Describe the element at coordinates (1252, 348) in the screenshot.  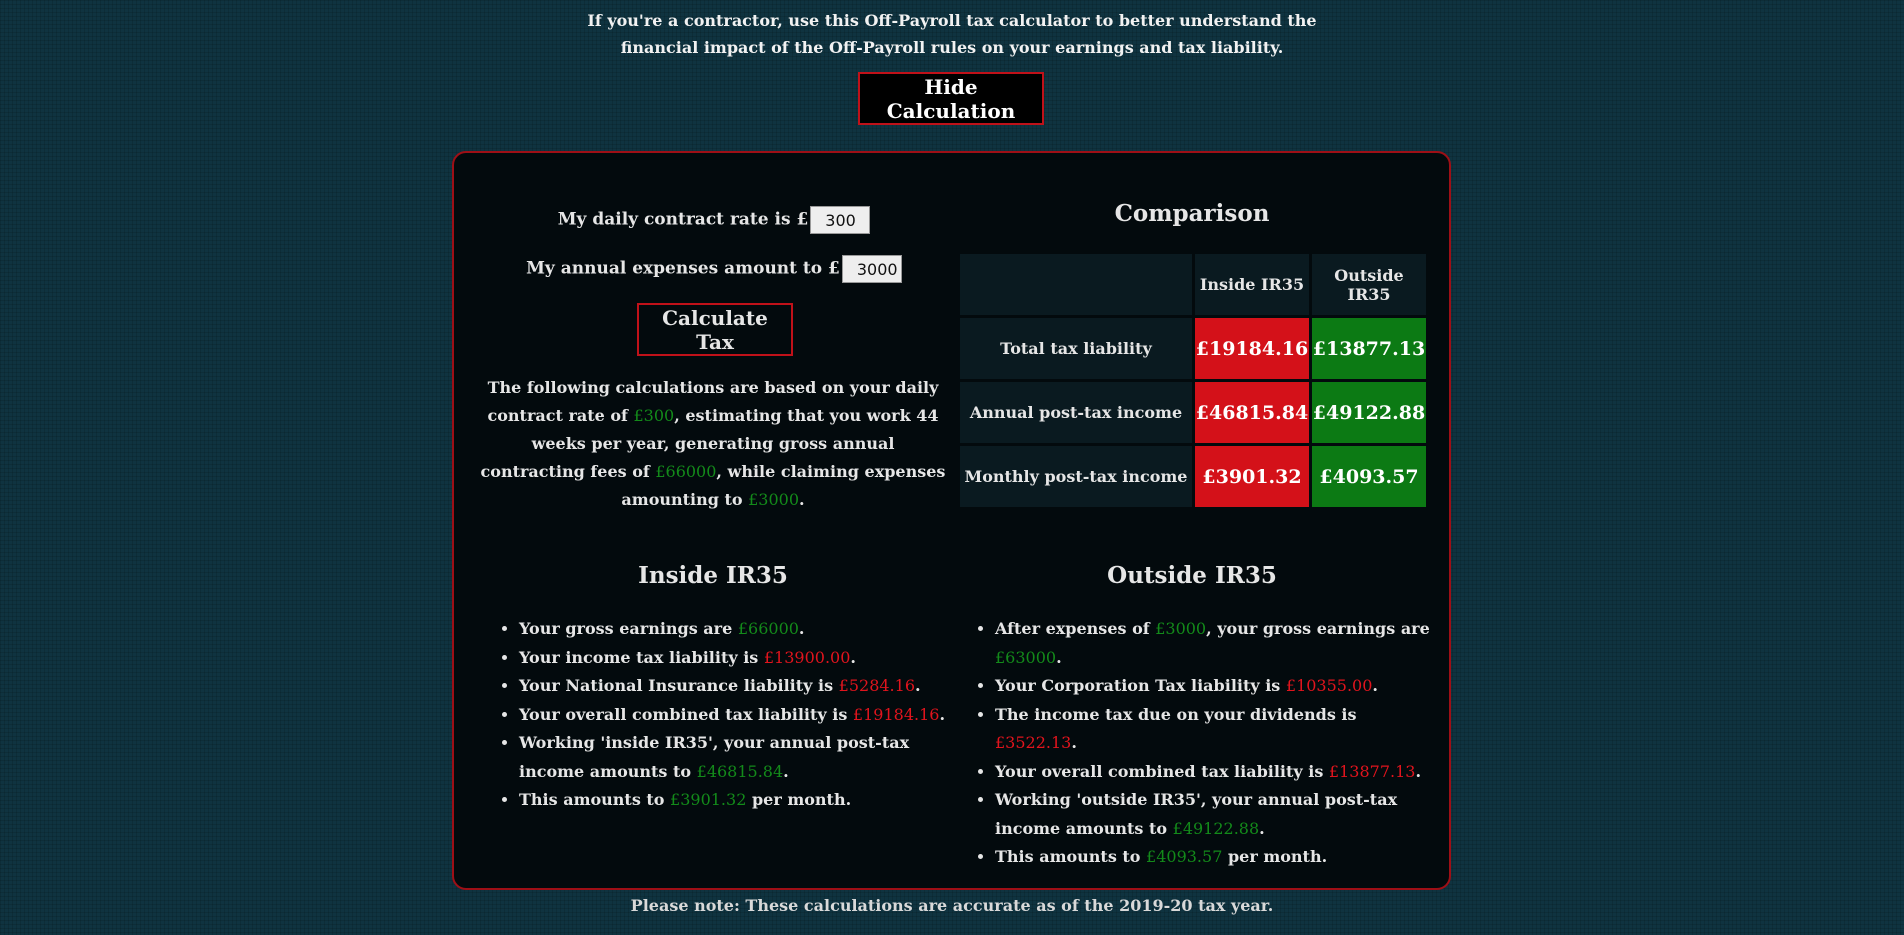
I see `inside-total-tax: £19184.16` at that location.